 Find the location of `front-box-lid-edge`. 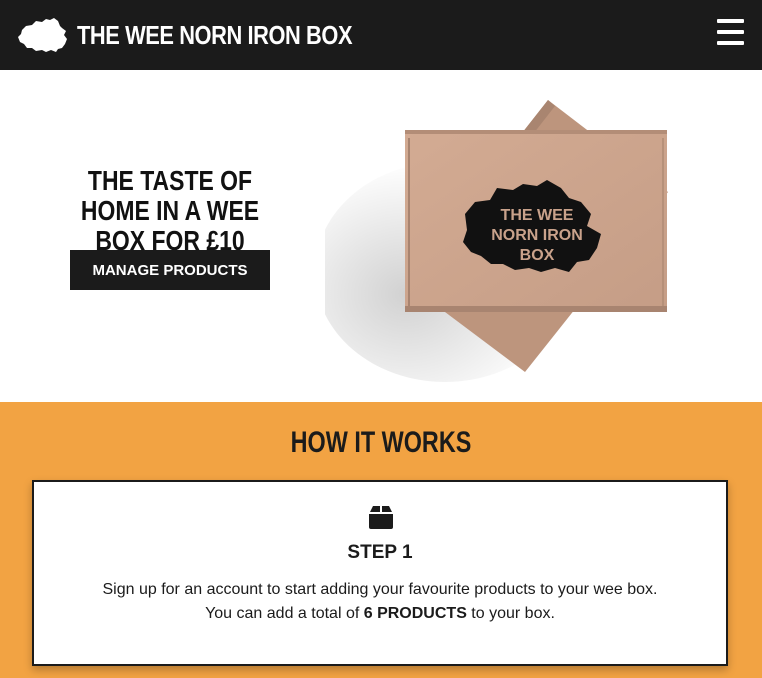

front-box-lid-edge is located at coordinates (536, 132).